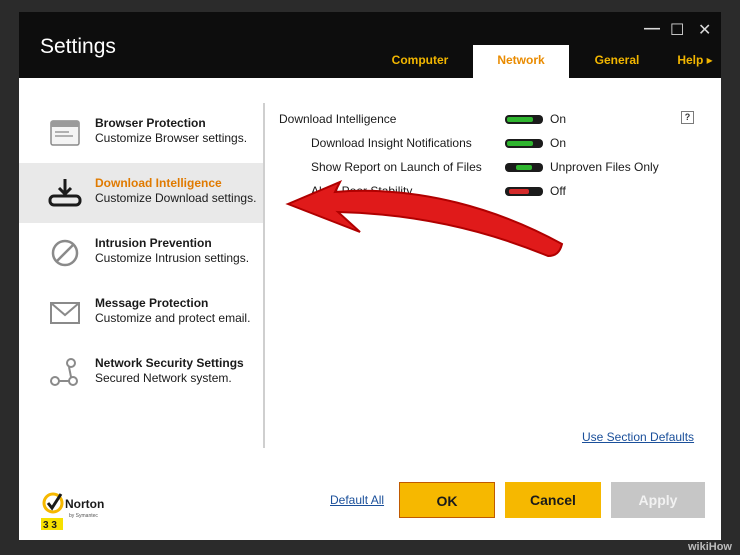 The width and height of the screenshot is (740, 555). Describe the element at coordinates (338, 119) in the screenshot. I see `setting-label-download-intelligence: Download Intelligence` at that location.